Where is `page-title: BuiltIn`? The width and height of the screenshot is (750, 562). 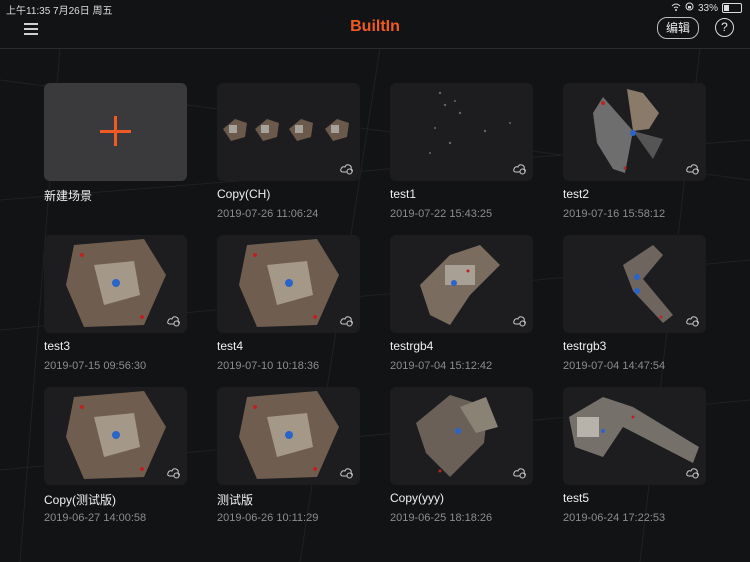
page-title: BuiltIn is located at coordinates (375, 26).